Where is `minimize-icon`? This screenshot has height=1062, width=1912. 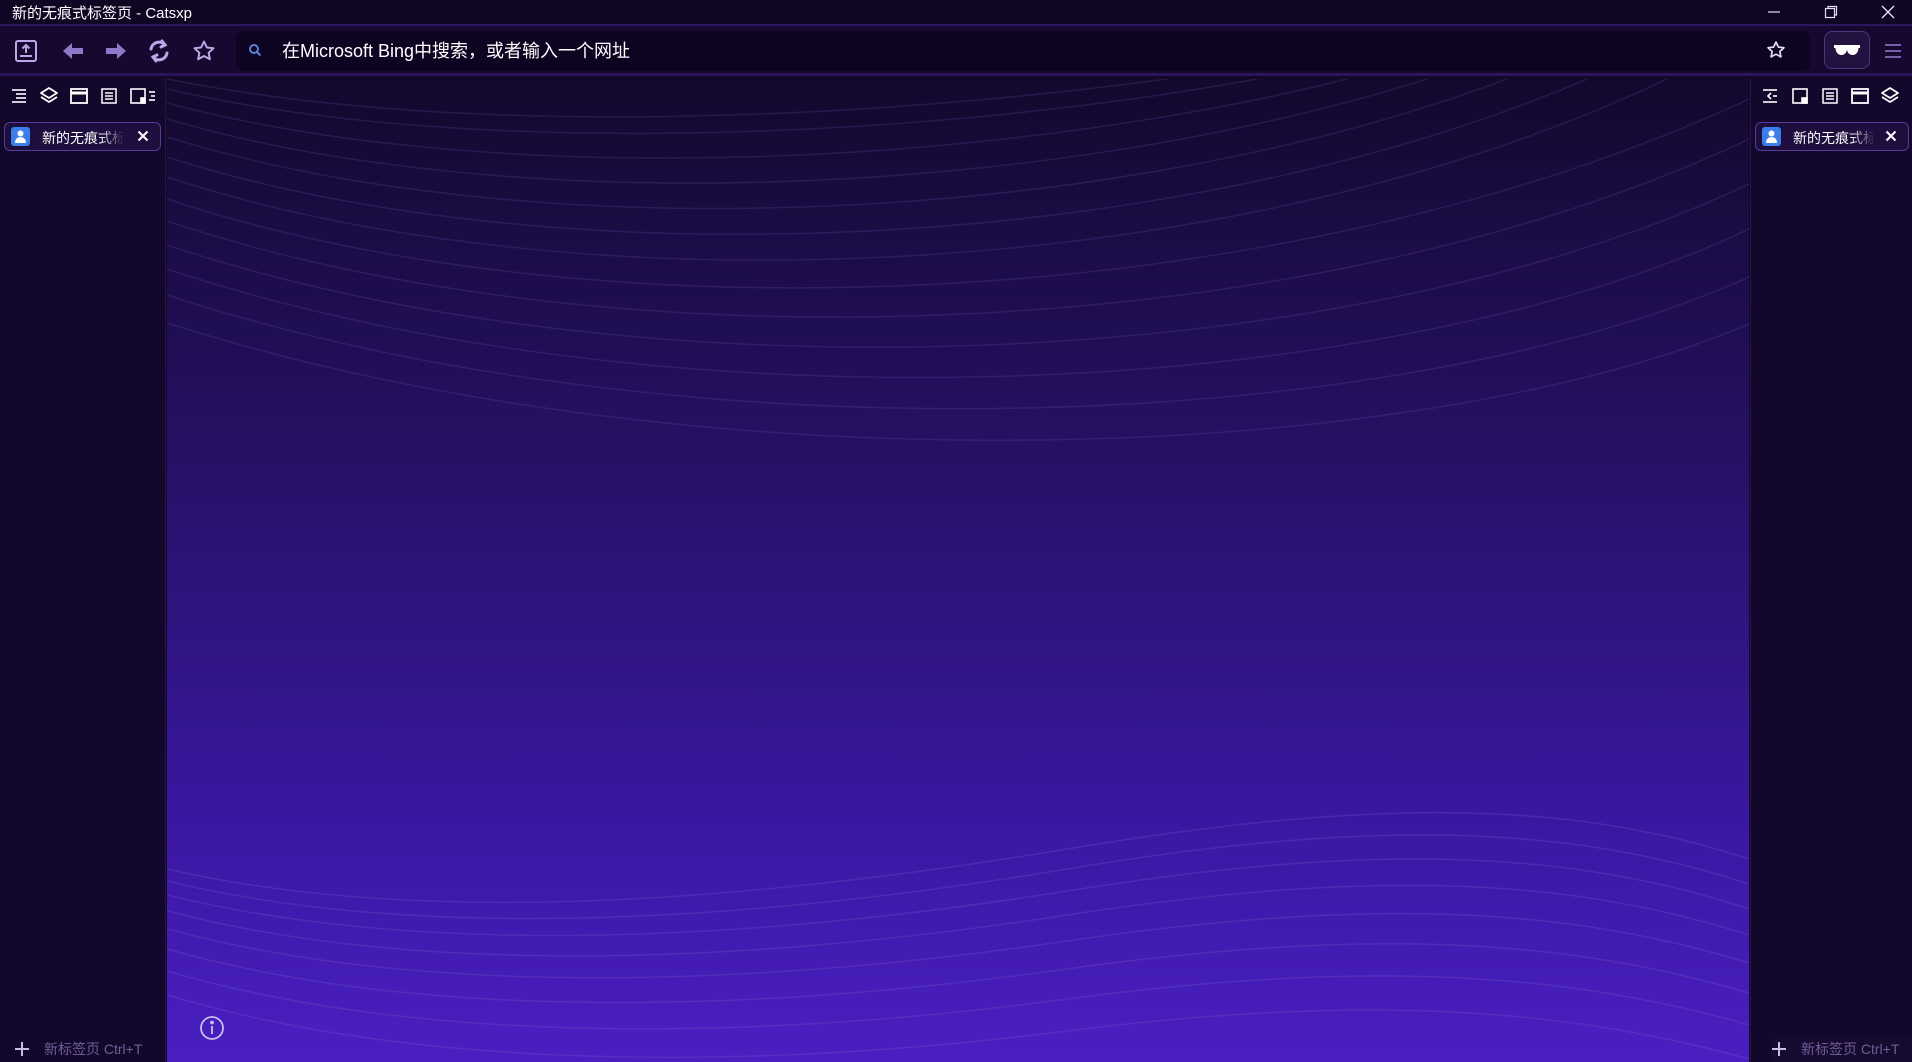 minimize-icon is located at coordinates (1774, 12).